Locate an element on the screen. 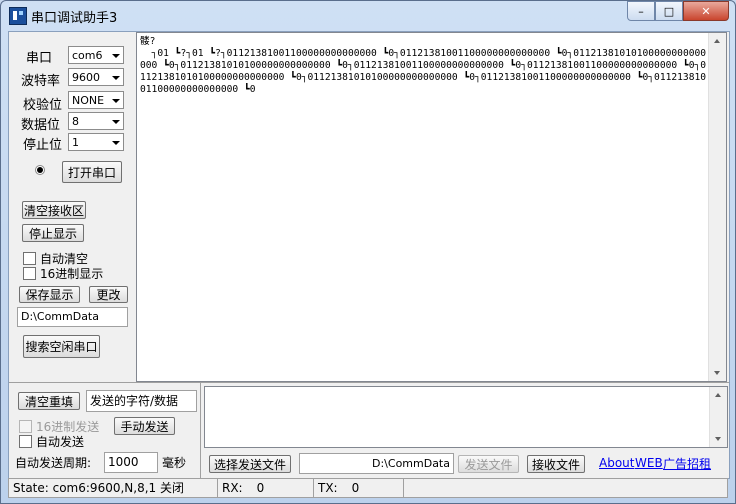 The height and width of the screenshot is (504, 736). hex-display-label: 16进制显示 is located at coordinates (72, 274).